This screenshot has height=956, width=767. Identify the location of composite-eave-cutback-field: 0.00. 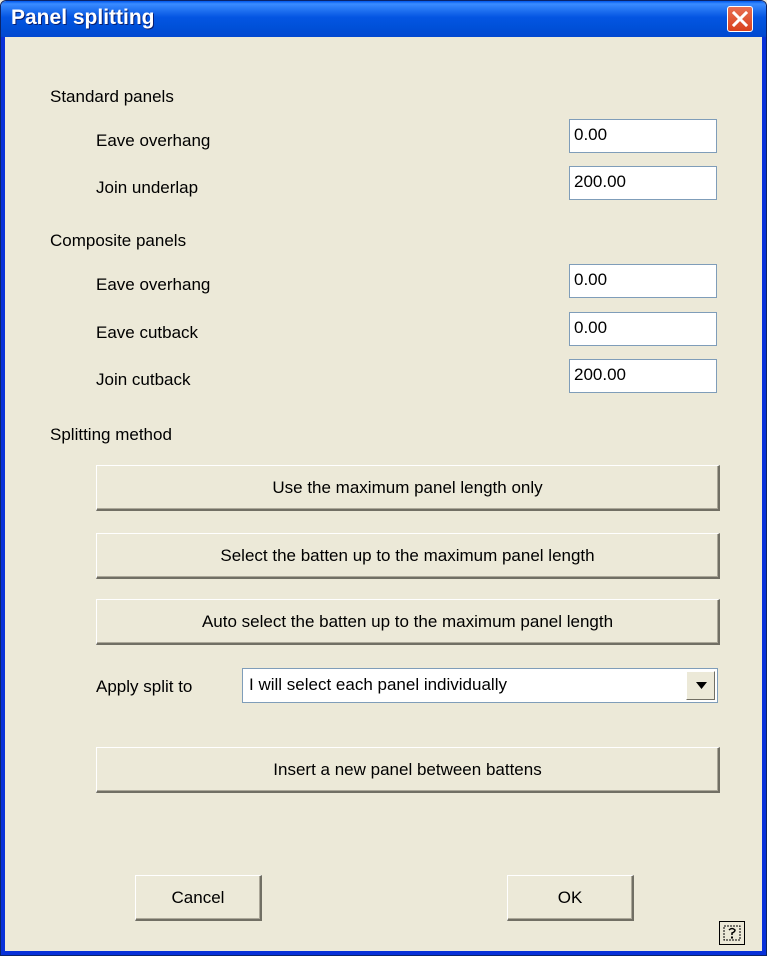
(643, 329).